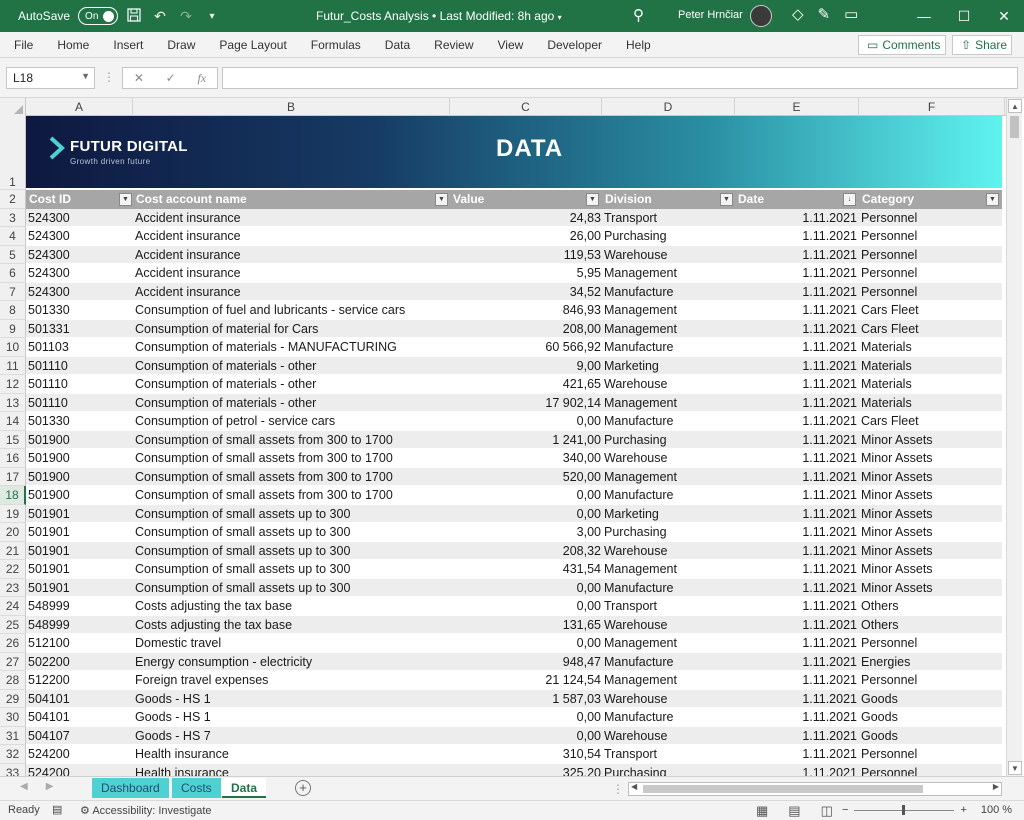  What do you see at coordinates (50, 786) in the screenshot?
I see `next-sheet-icon: ▶` at bounding box center [50, 786].